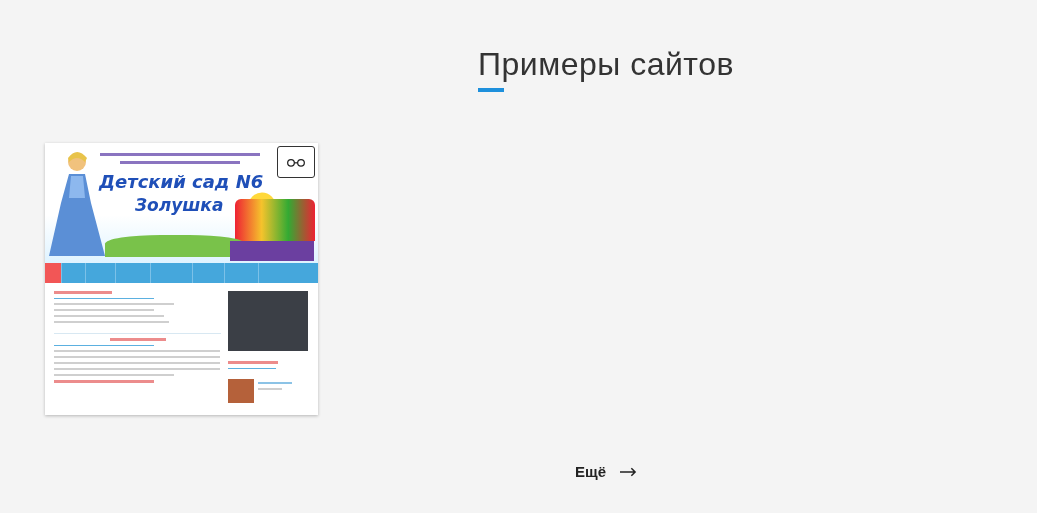 The width and height of the screenshot is (1037, 513). What do you see at coordinates (606, 64) in the screenshot?
I see `section-title: Примеры сайтов` at bounding box center [606, 64].